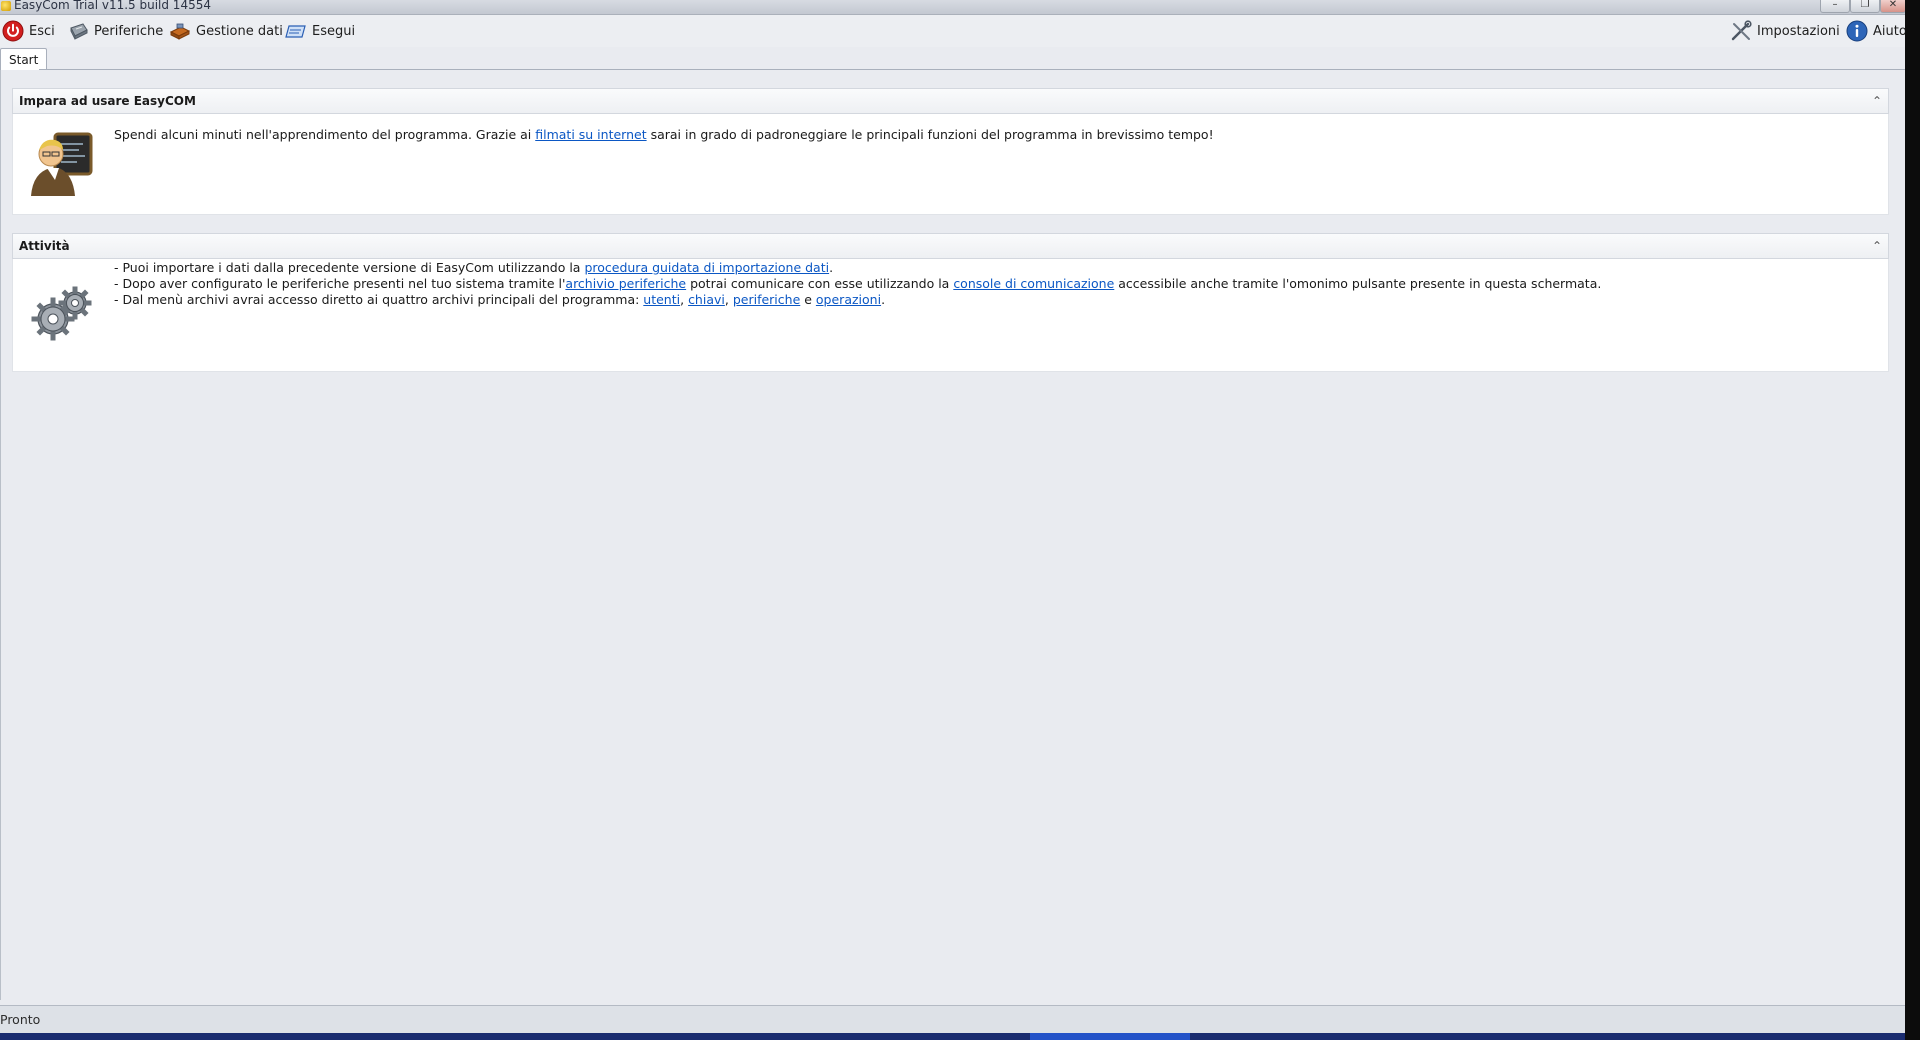 This screenshot has width=1920, height=1040. Describe the element at coordinates (334, 31) in the screenshot. I see `run-label: Esegui` at that location.